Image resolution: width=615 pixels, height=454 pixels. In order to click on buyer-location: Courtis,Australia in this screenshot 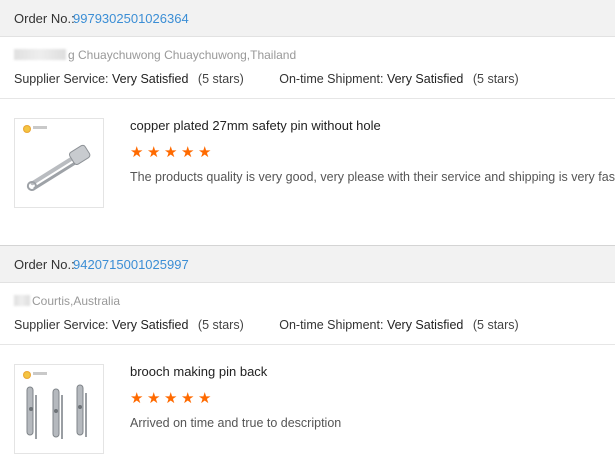, I will do `click(67, 301)`.